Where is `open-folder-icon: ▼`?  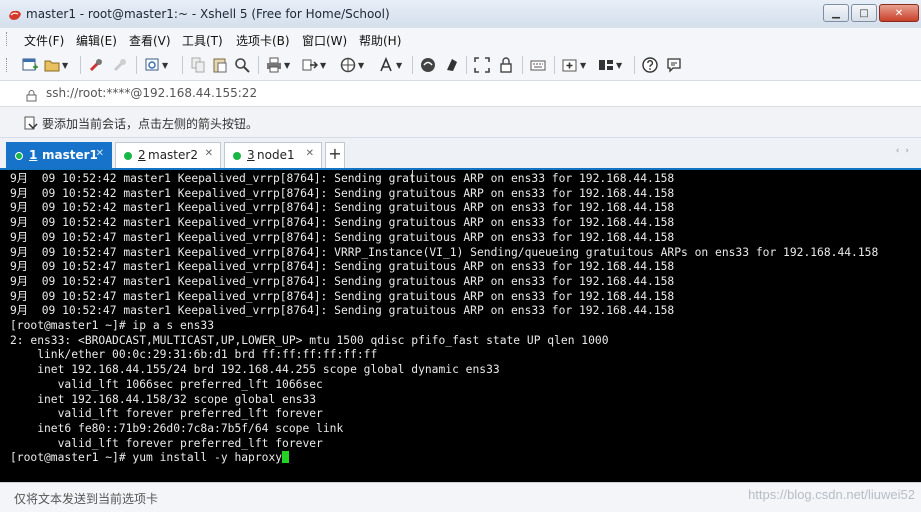 open-folder-icon: ▼ is located at coordinates (56, 65).